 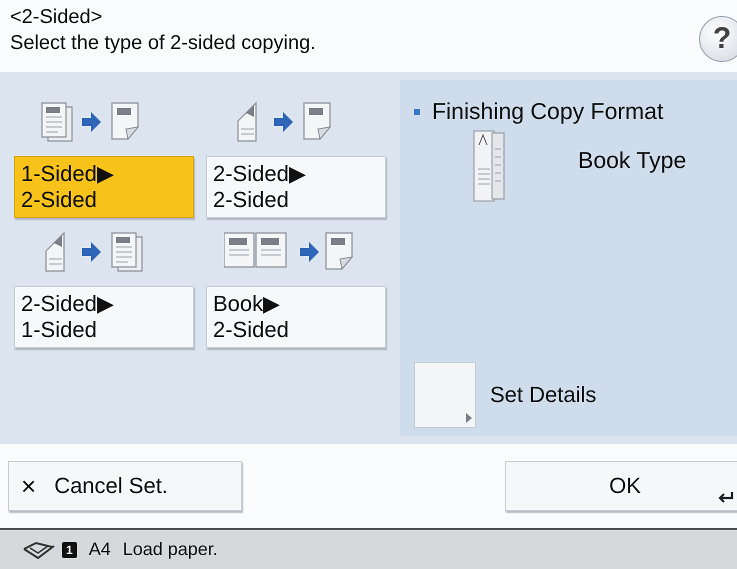 I want to click on paper-size: A4, so click(x=99, y=549).